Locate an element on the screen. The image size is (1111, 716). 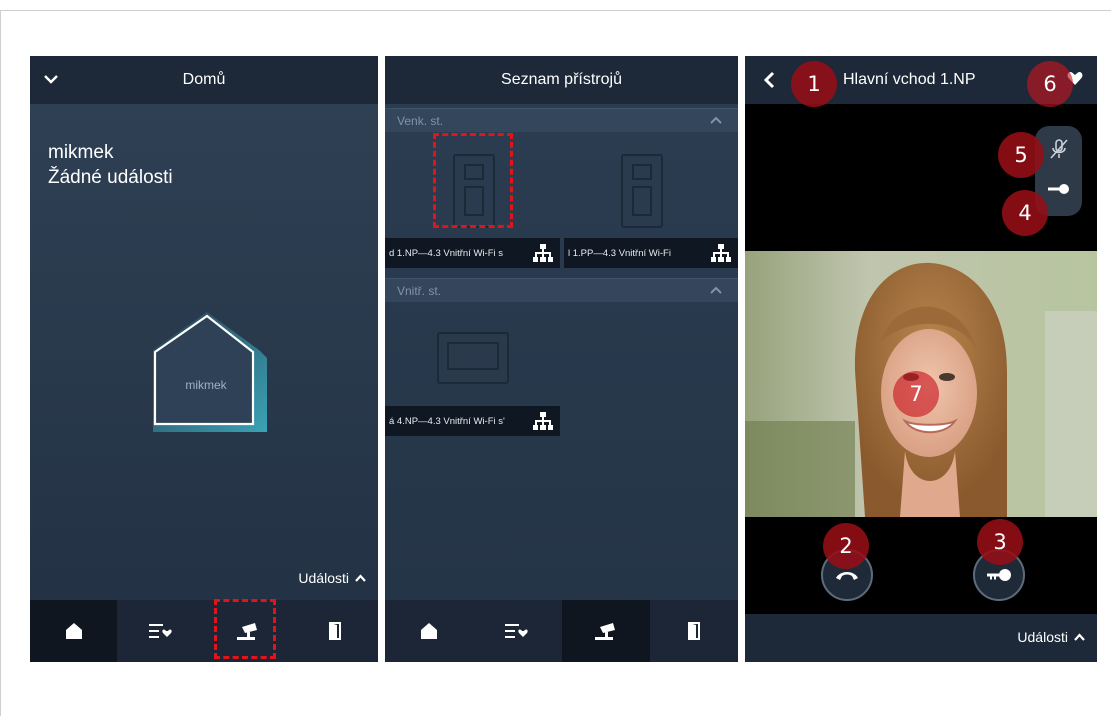
nav-cameras is located at coordinates (605, 631).